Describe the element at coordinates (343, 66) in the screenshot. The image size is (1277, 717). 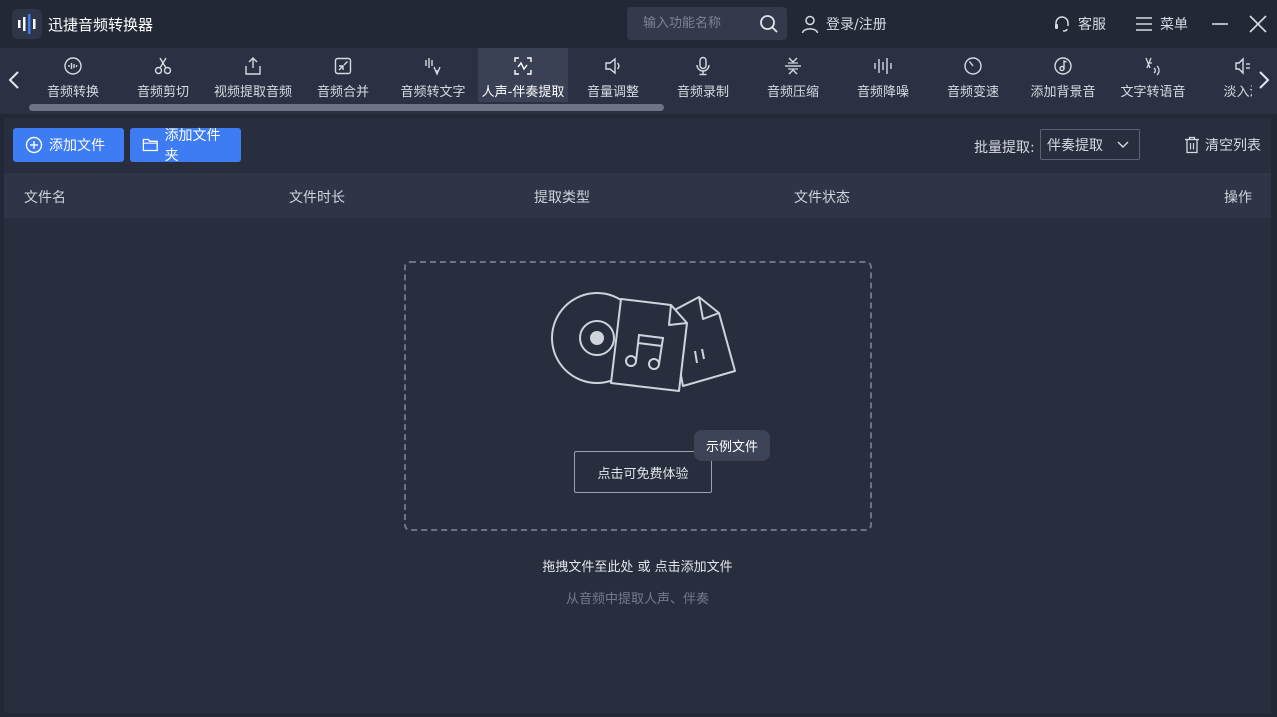
I see `merge-arrows-icon` at that location.